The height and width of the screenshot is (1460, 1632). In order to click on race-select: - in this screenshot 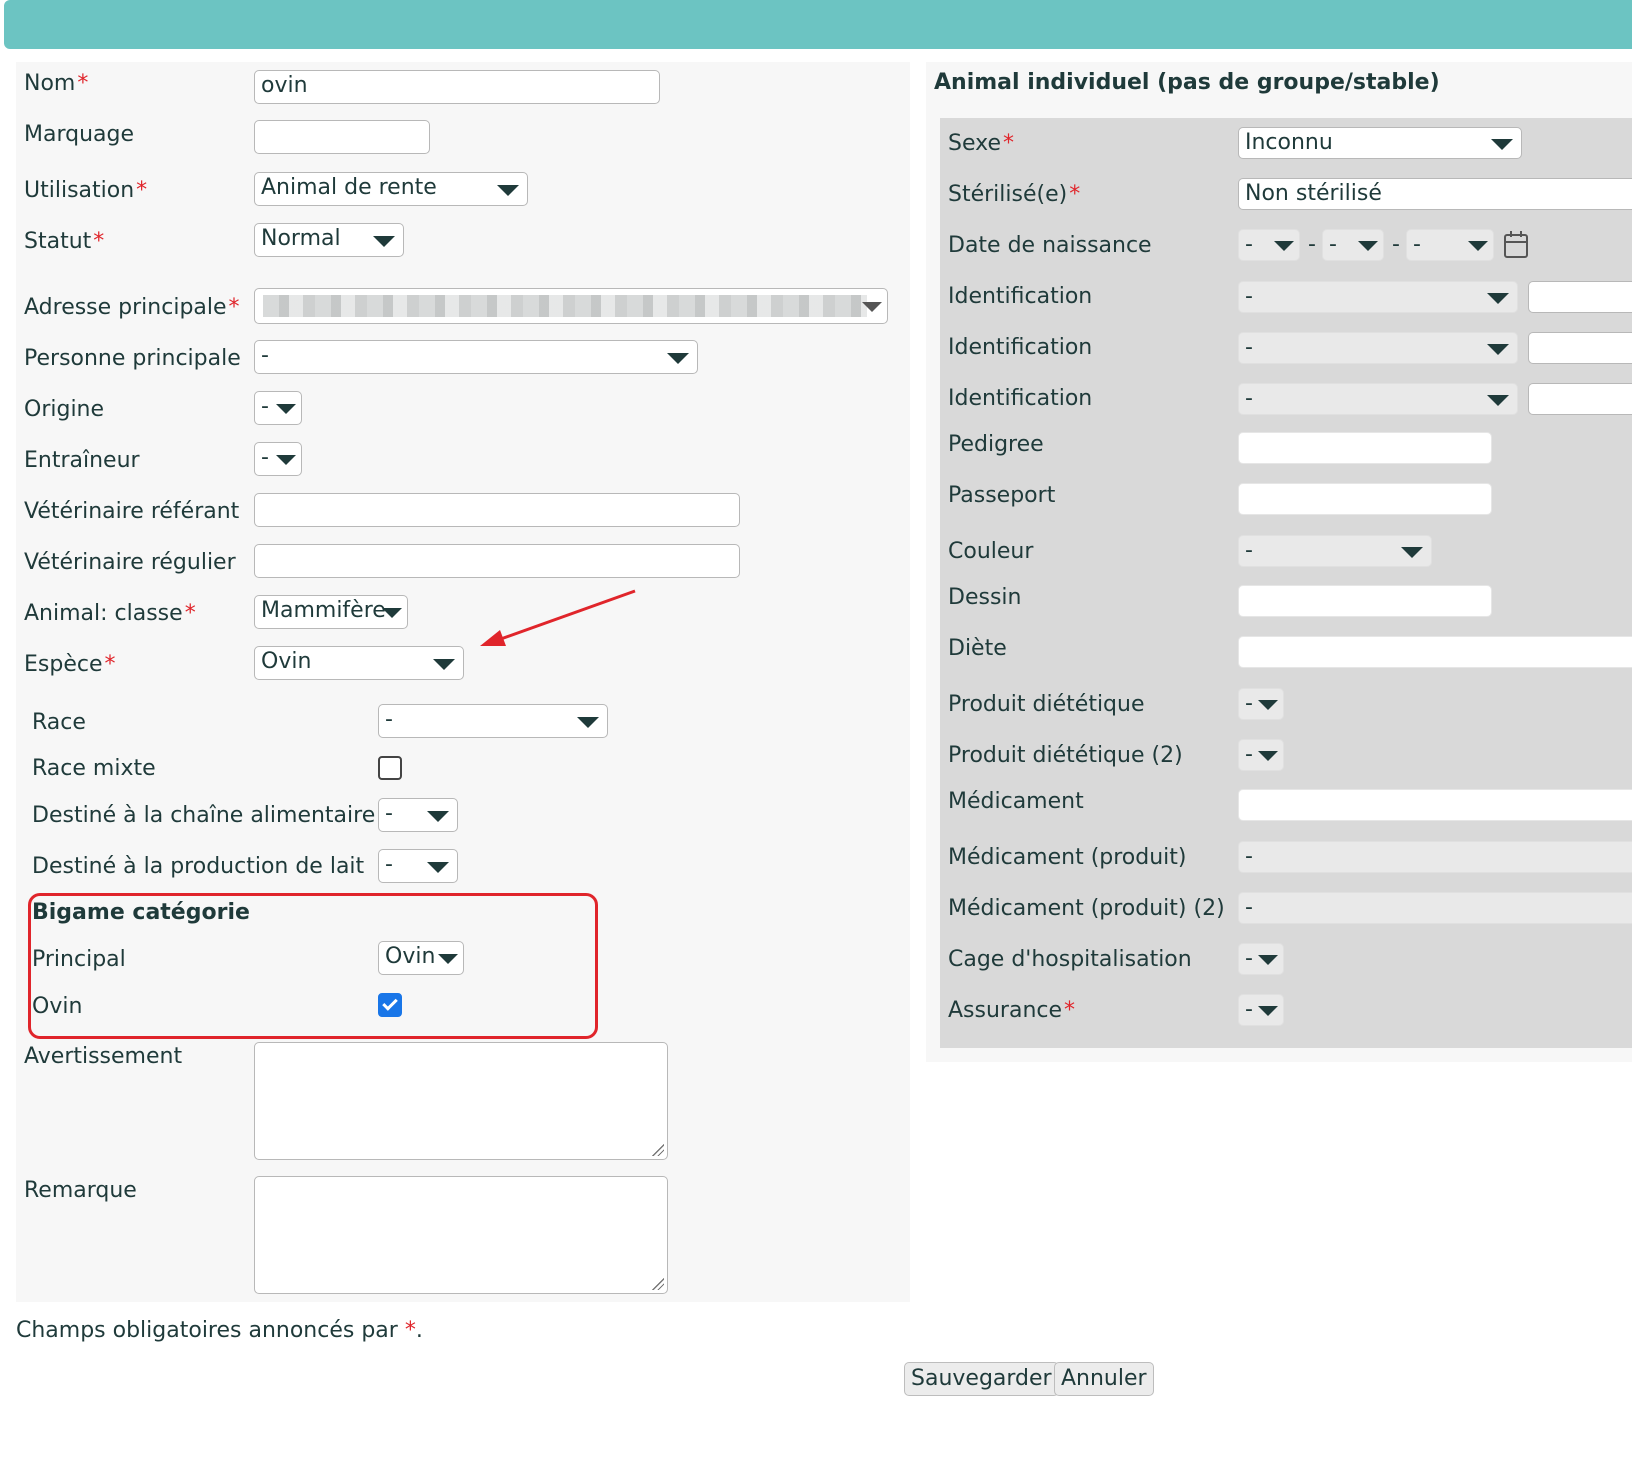, I will do `click(493, 721)`.